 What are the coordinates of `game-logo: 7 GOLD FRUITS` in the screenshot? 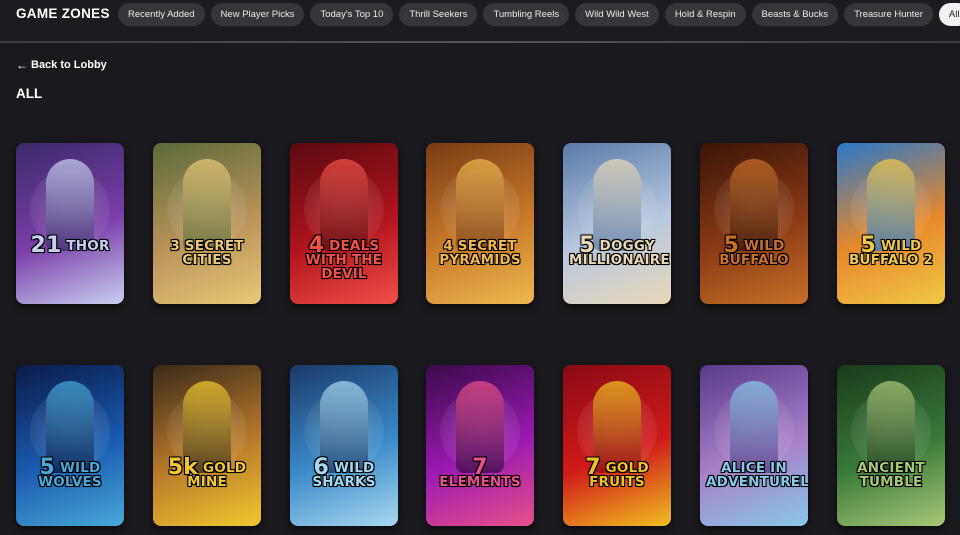 It's located at (617, 473).